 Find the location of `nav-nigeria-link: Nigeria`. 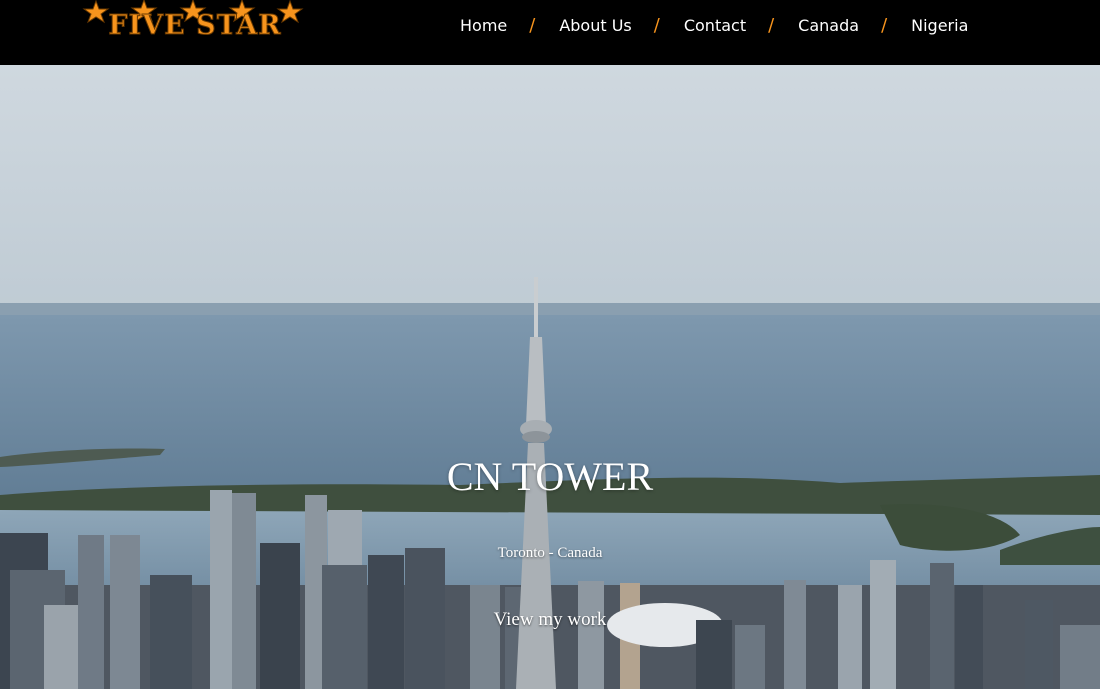

nav-nigeria-link: Nigeria is located at coordinates (939, 25).